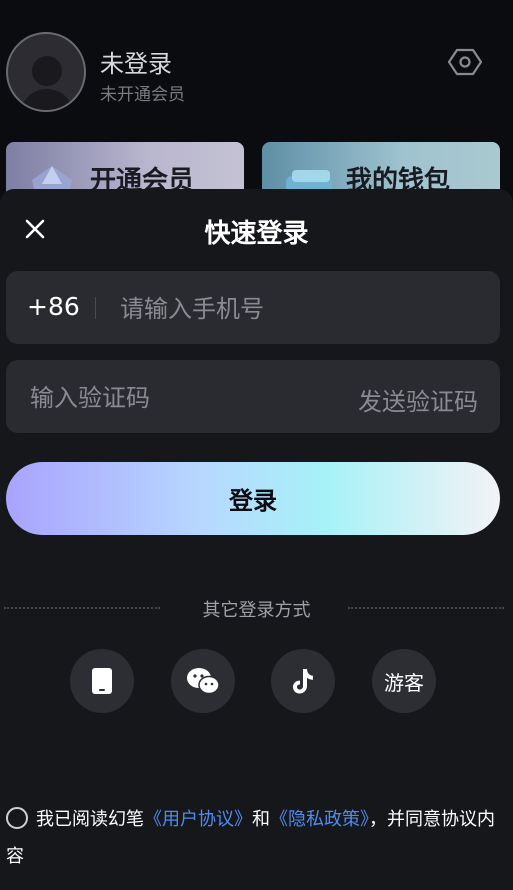 The image size is (513, 890). Describe the element at coordinates (253, 498) in the screenshot. I see `login-button: 登录` at that location.